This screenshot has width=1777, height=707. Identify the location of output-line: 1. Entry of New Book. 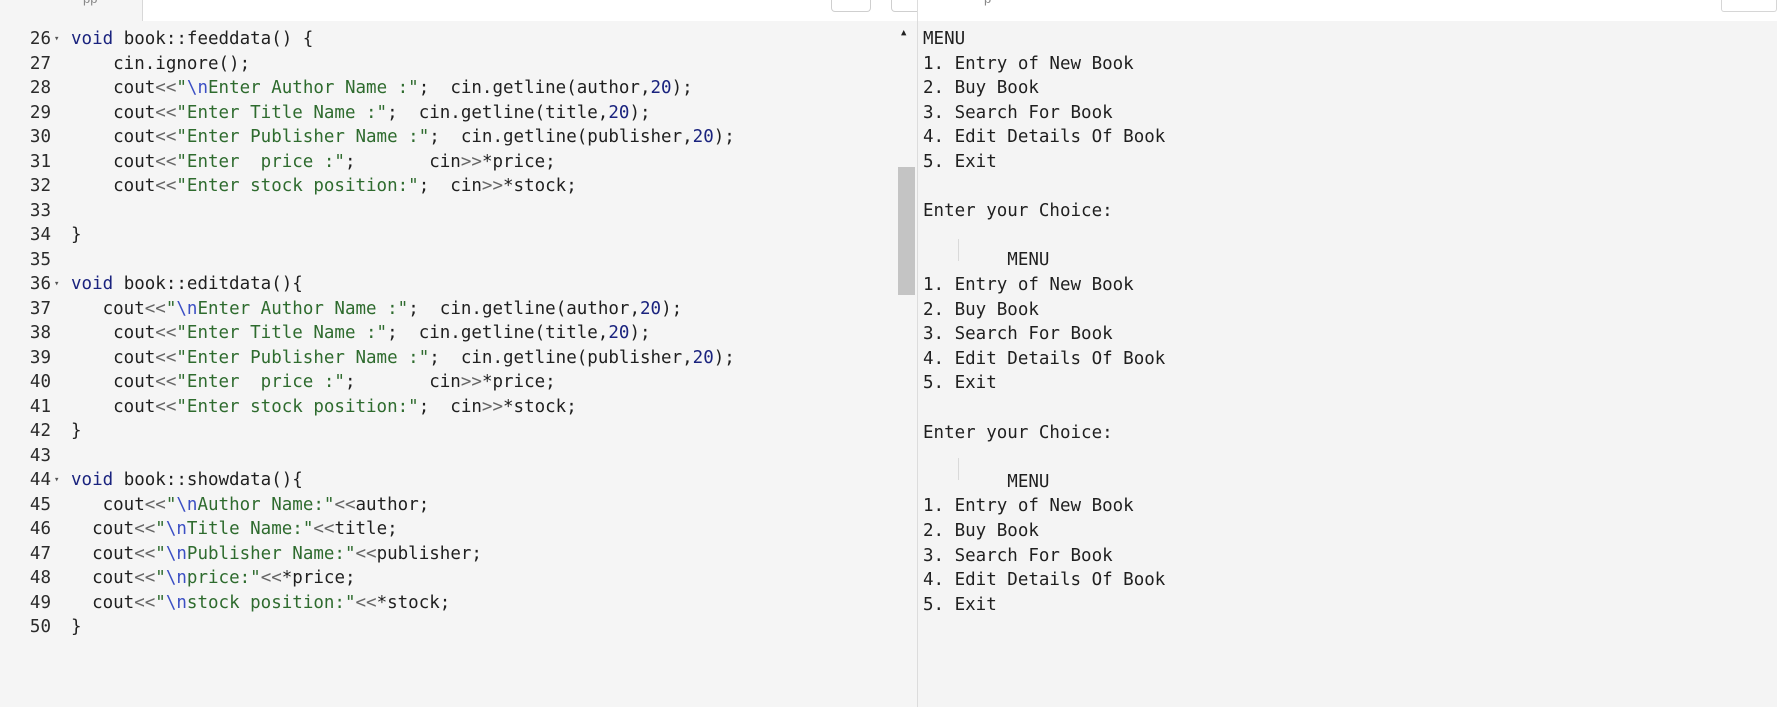
(1028, 63).